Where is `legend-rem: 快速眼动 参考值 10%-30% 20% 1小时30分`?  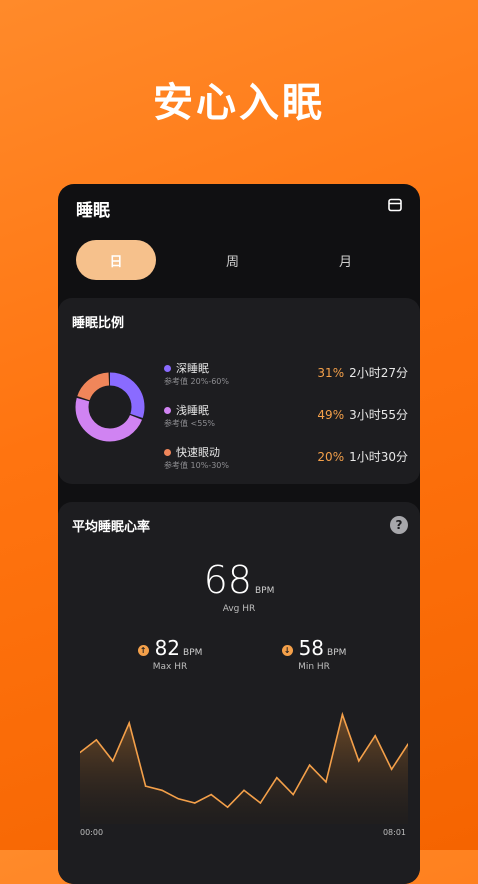 legend-rem: 快速眼动 参考值 10%-30% 20% 1小时30分 is located at coordinates (286, 460).